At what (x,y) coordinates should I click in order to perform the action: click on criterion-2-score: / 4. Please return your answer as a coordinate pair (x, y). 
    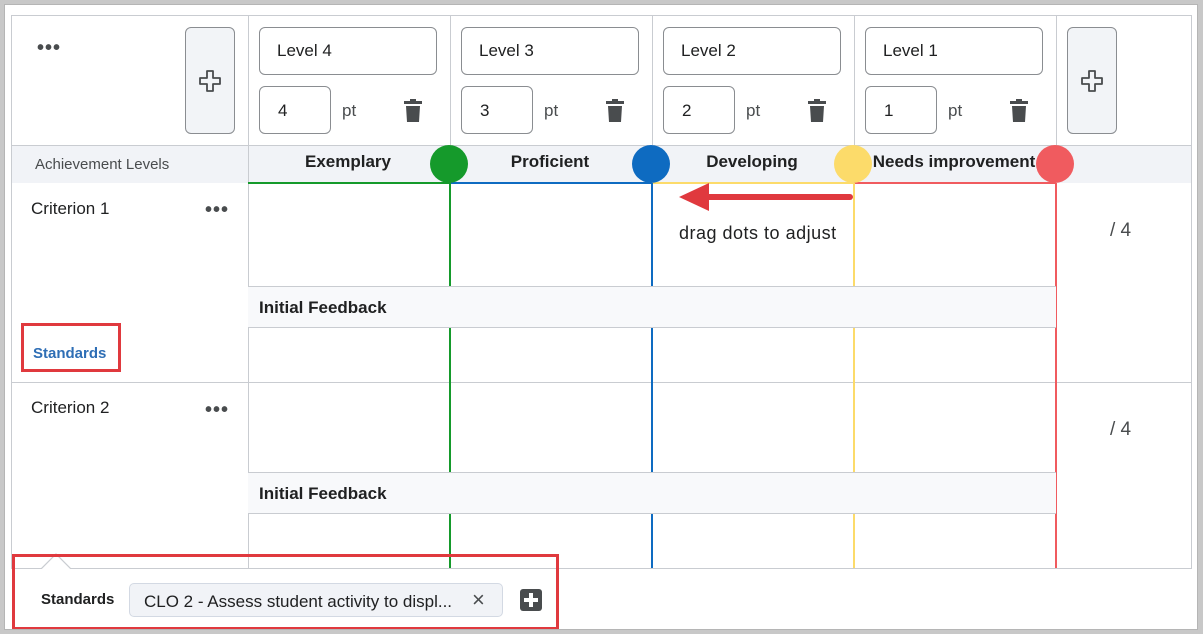
    Looking at the image, I should click on (1121, 429).